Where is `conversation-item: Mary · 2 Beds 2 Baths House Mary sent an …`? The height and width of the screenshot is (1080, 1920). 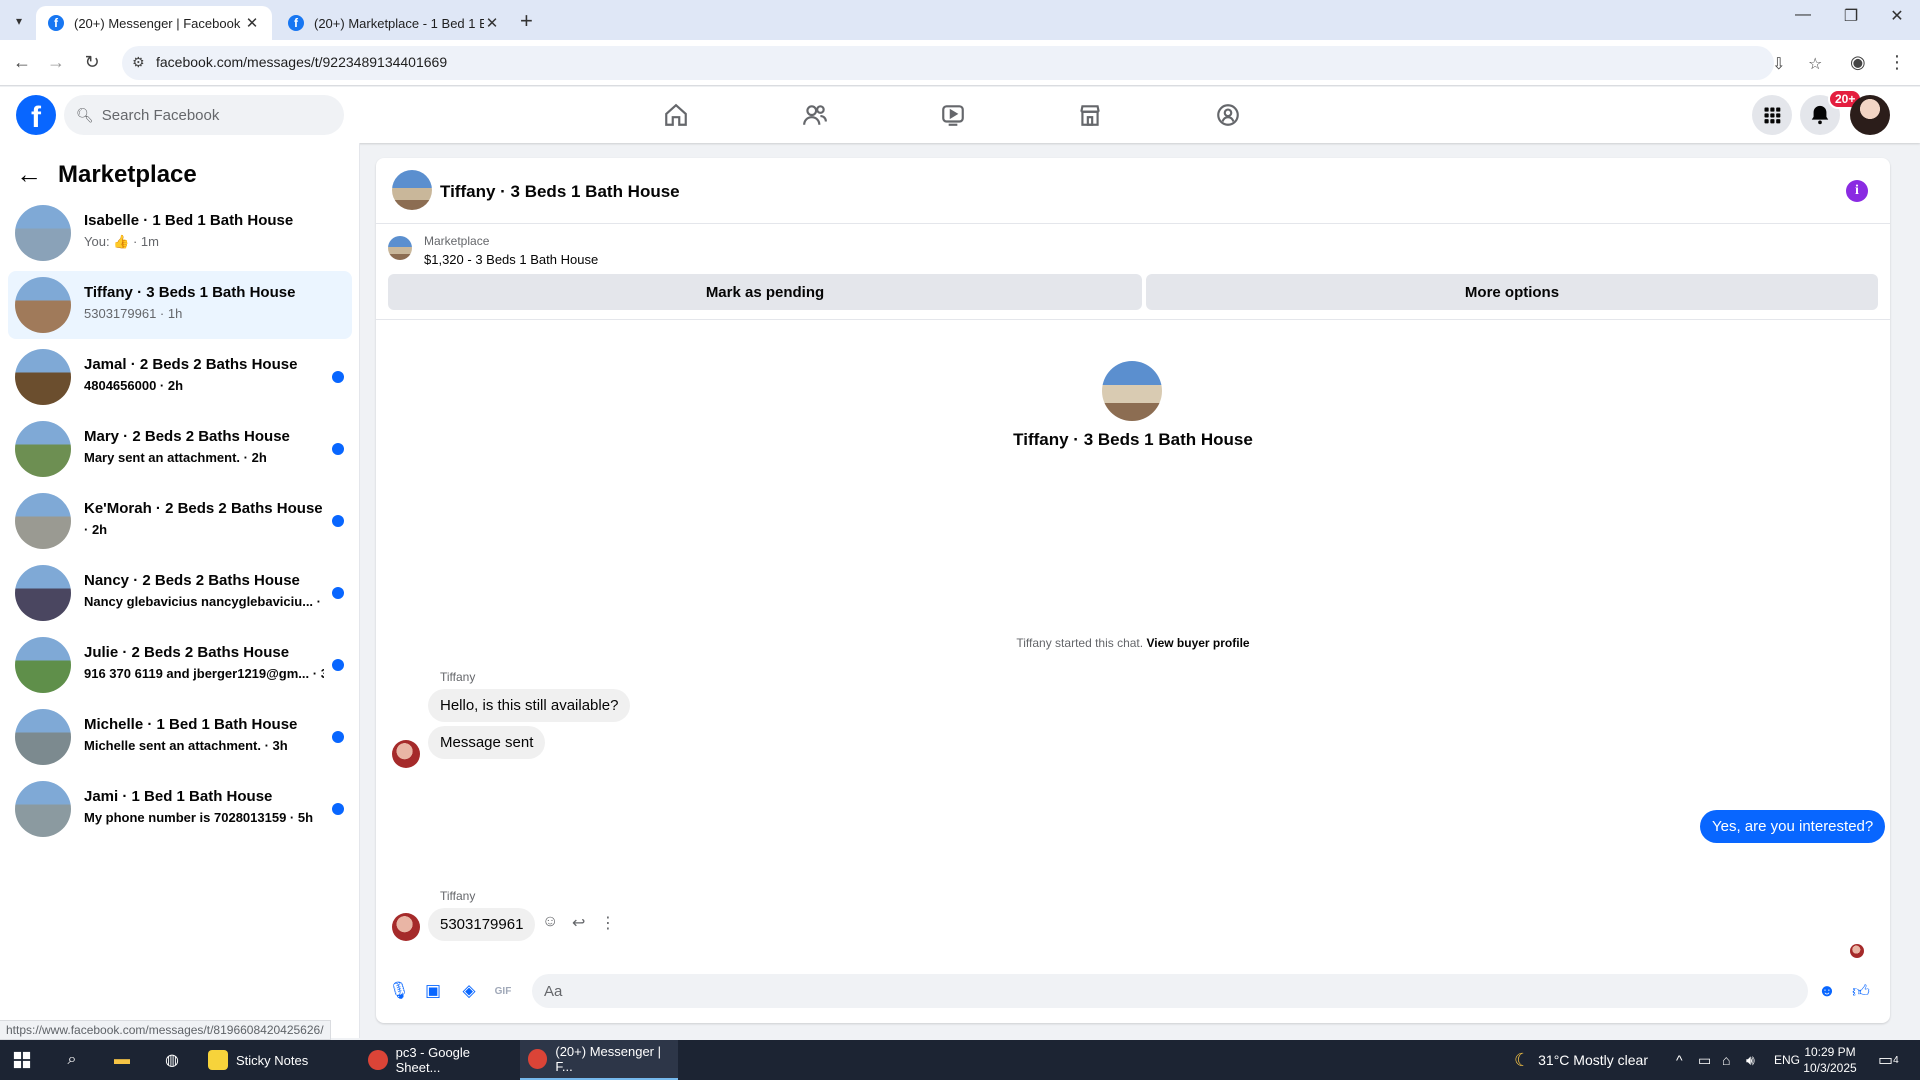
conversation-item: Mary · 2 Beds 2 Baths House Mary sent an … is located at coordinates (180, 449).